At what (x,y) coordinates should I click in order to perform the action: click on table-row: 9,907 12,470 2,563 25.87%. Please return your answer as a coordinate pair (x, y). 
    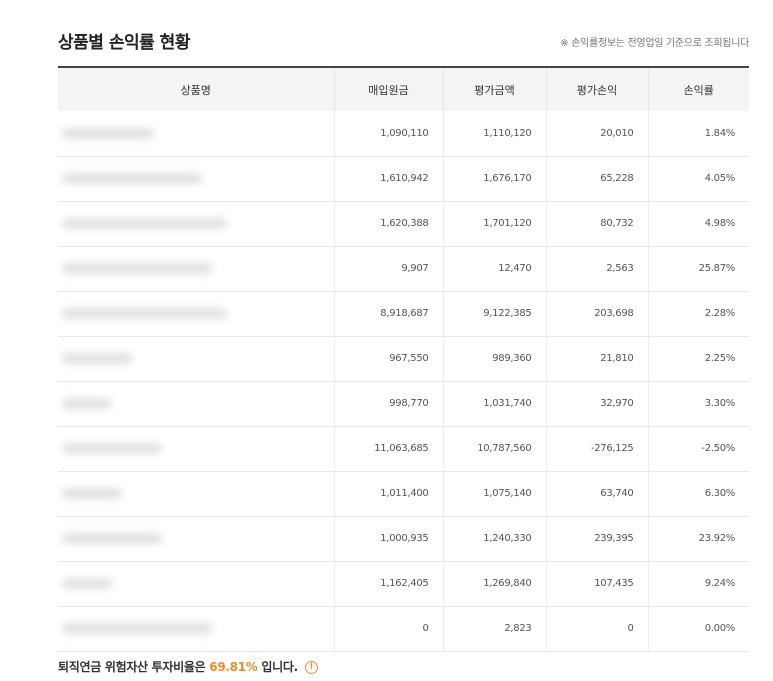
    Looking at the image, I should click on (403, 268).